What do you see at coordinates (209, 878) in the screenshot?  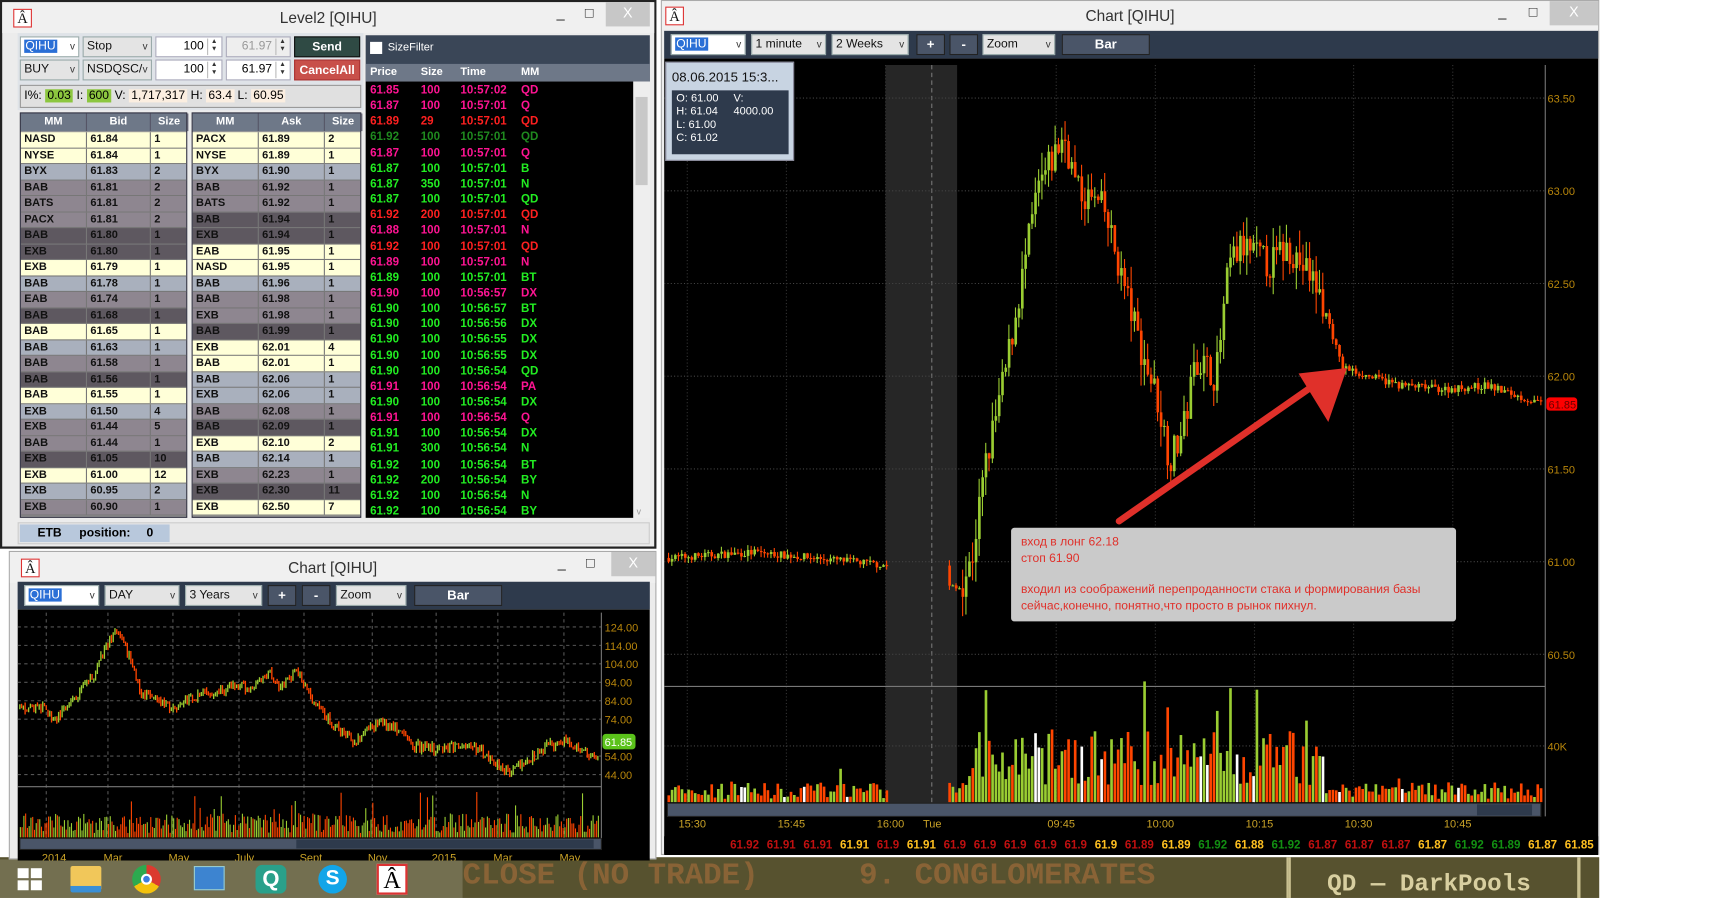 I see `control-panel-icon` at bounding box center [209, 878].